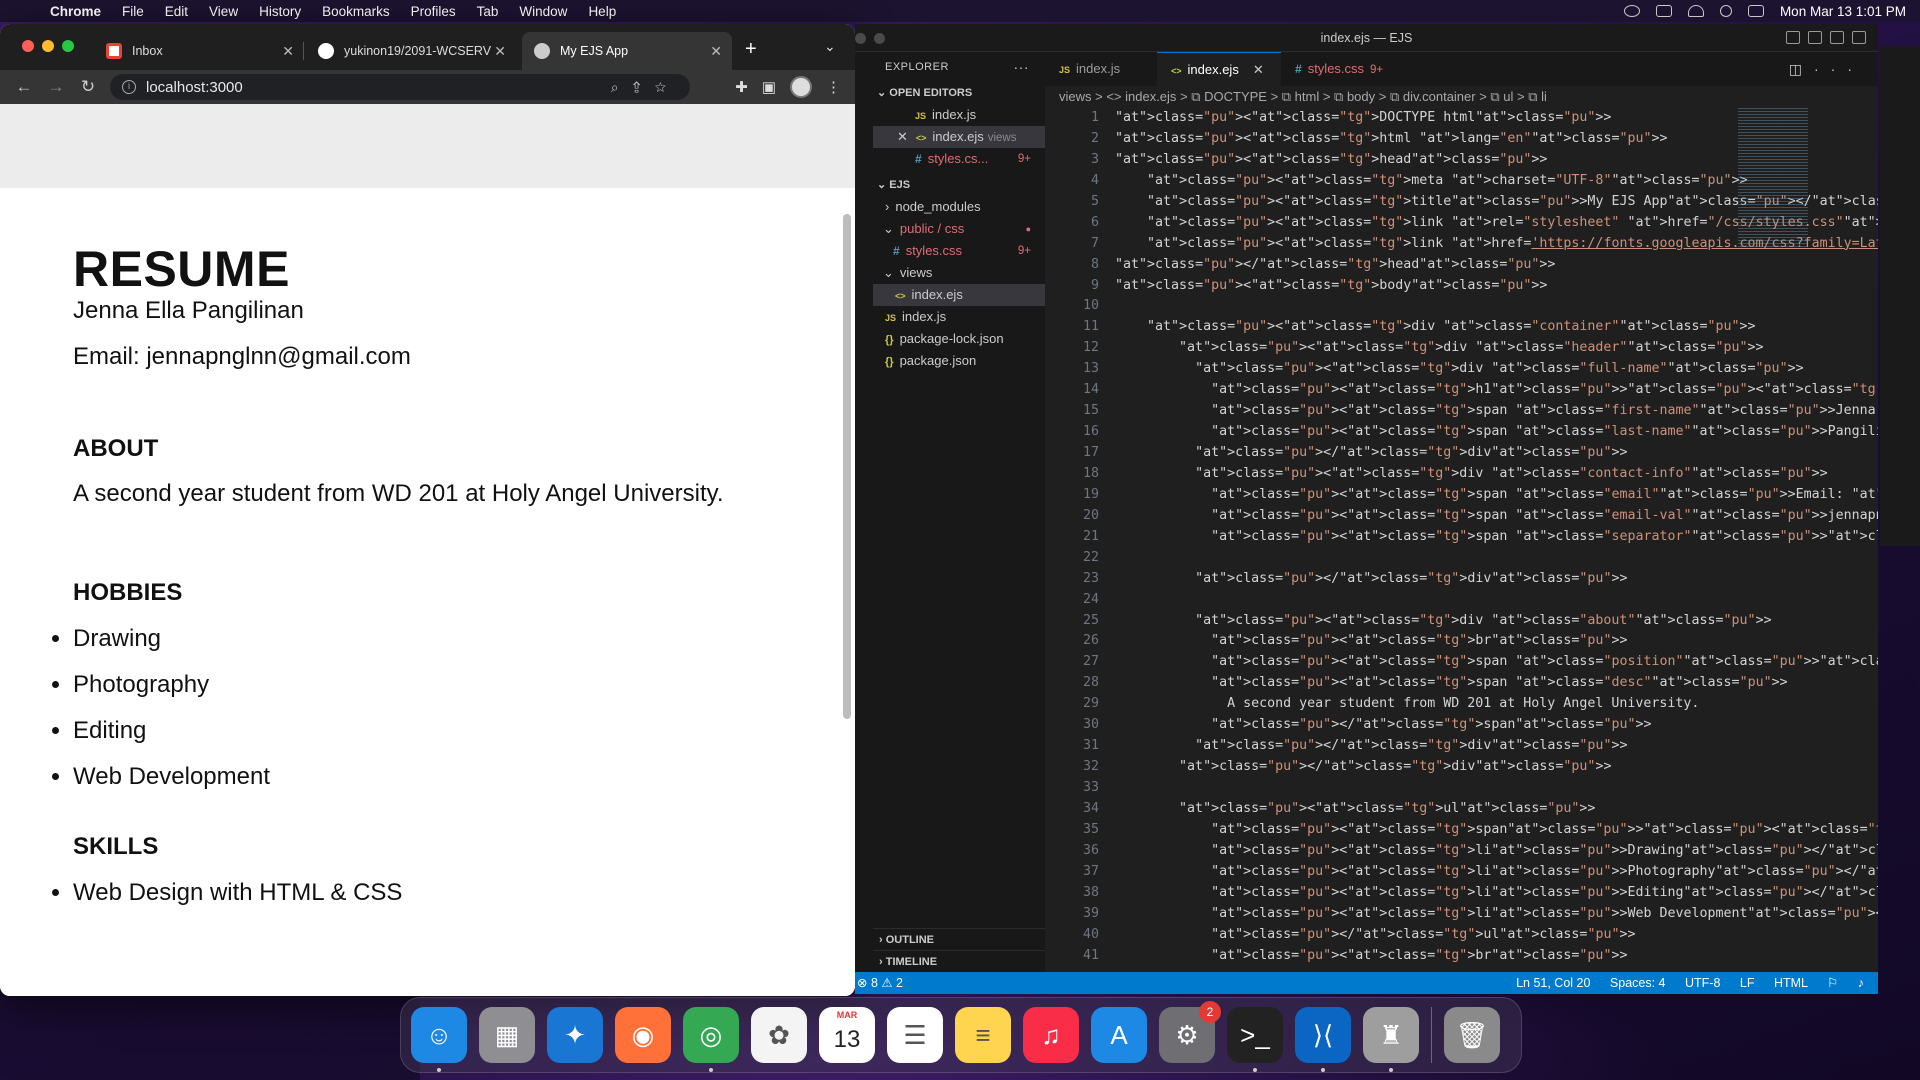  I want to click on tree-folder-node-modules: › node_modules, so click(959, 207).